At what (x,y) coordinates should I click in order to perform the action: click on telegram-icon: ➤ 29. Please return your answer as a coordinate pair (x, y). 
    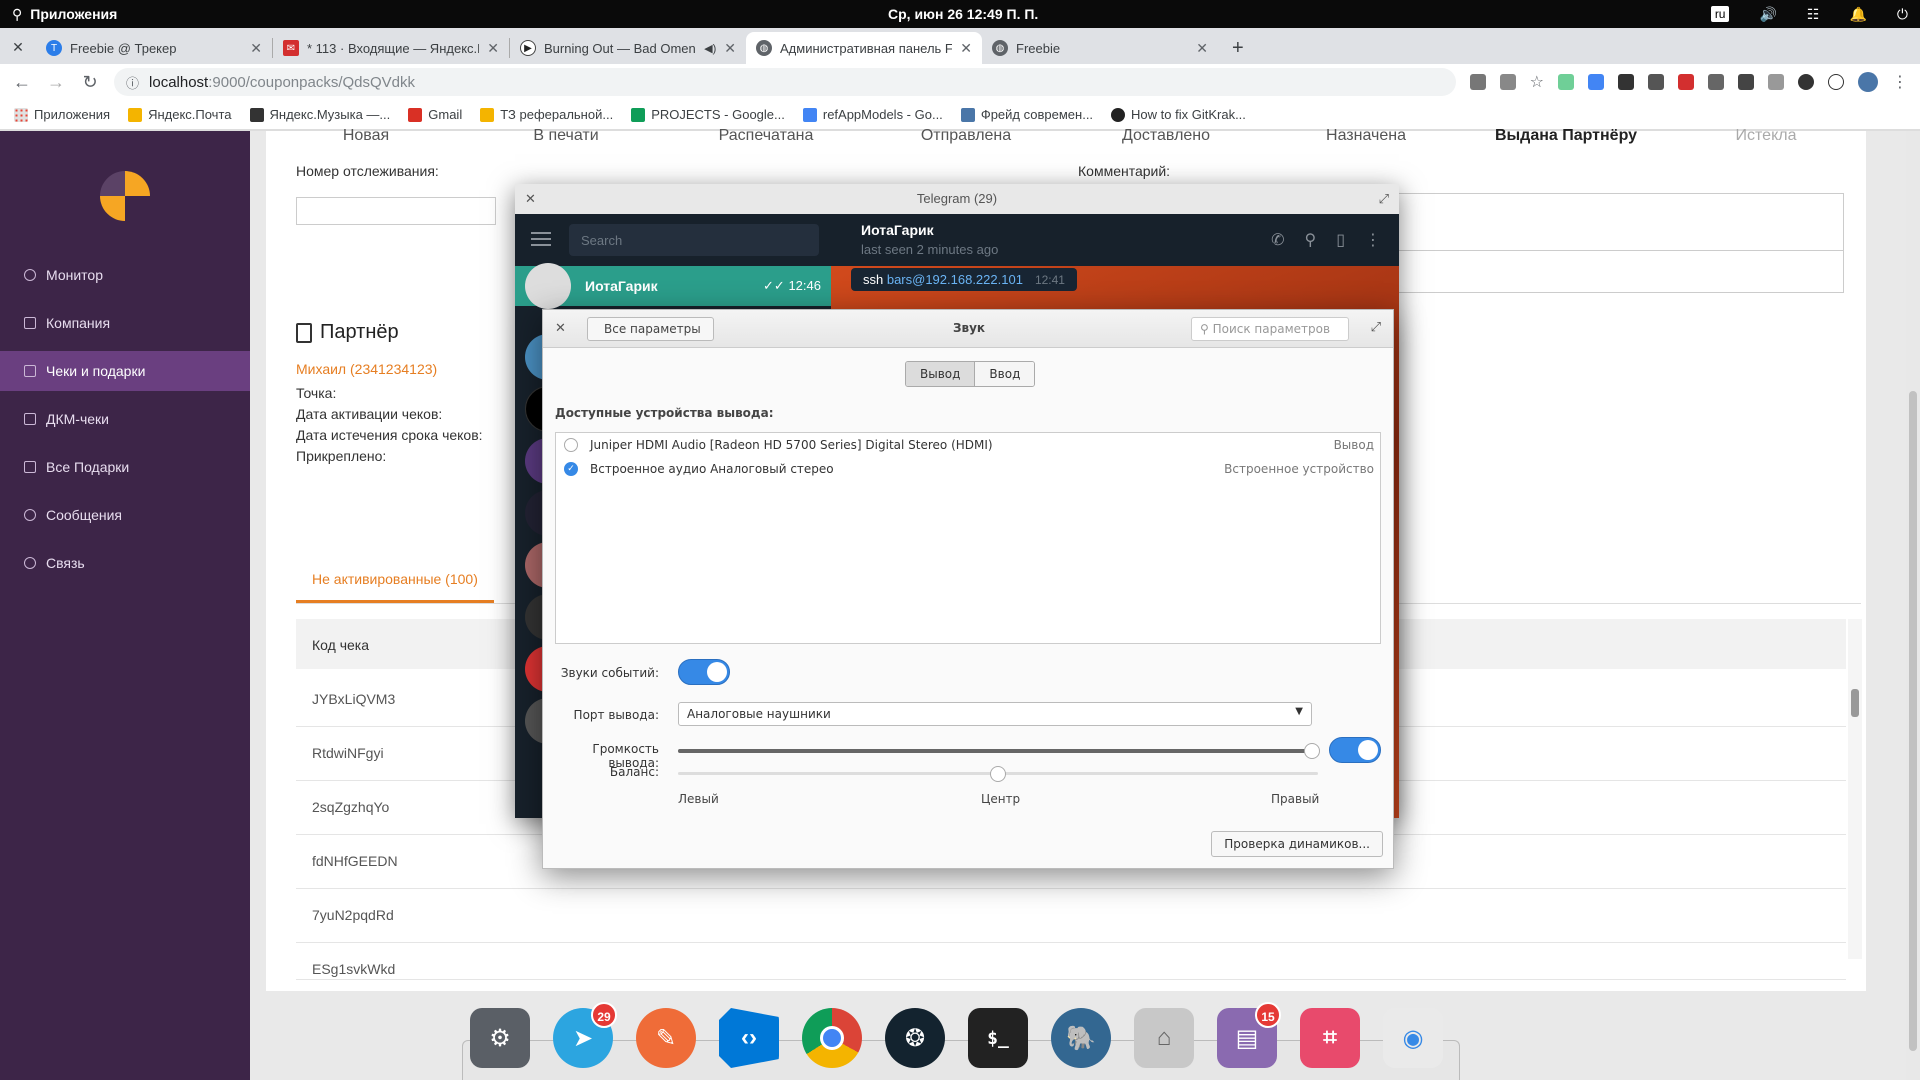
    Looking at the image, I should click on (585, 1035).